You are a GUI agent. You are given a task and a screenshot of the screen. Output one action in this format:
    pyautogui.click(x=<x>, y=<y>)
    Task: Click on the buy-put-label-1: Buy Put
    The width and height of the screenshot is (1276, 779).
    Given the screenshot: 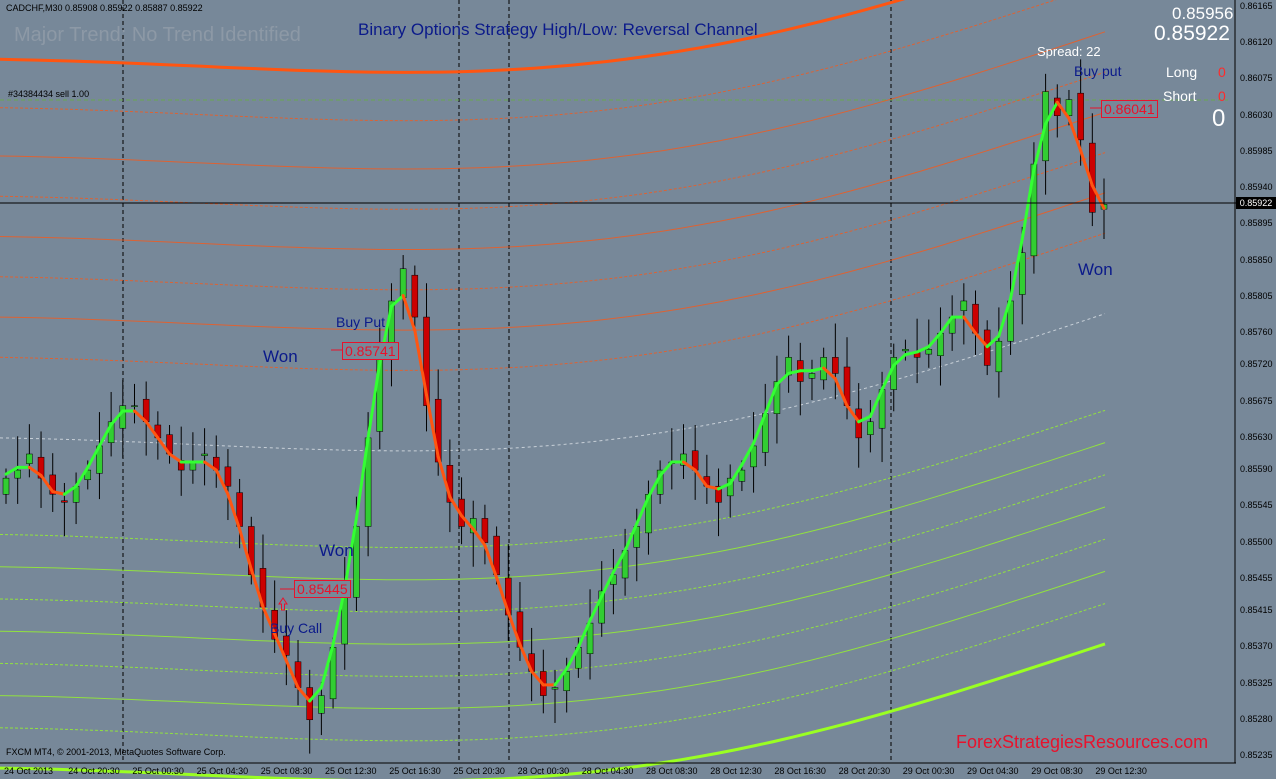 What is the action you would take?
    pyautogui.click(x=361, y=322)
    